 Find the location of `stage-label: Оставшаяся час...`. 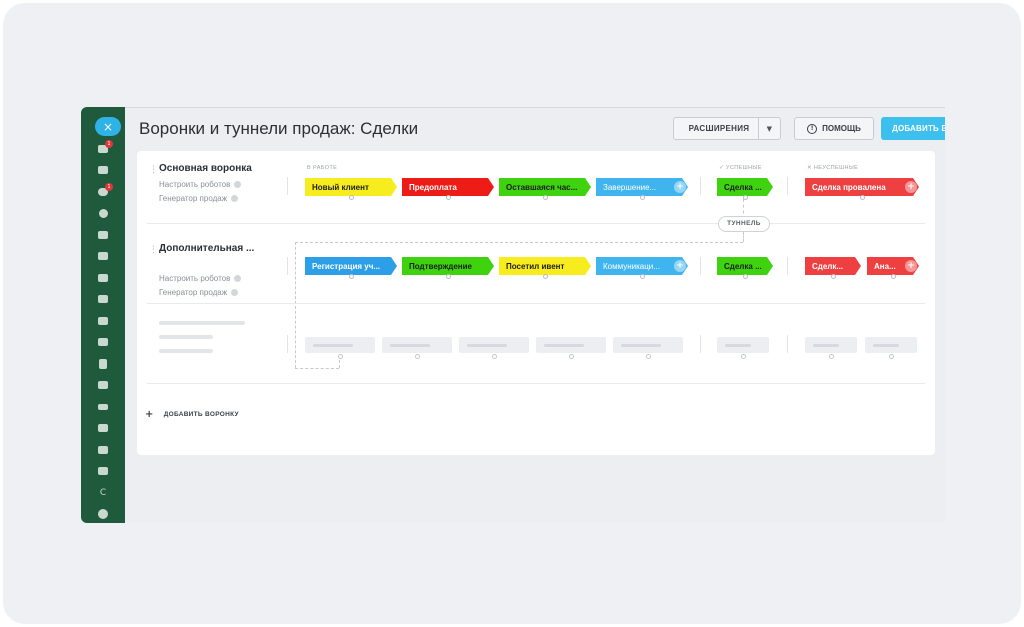

stage-label: Оставшаяся час... is located at coordinates (542, 187).